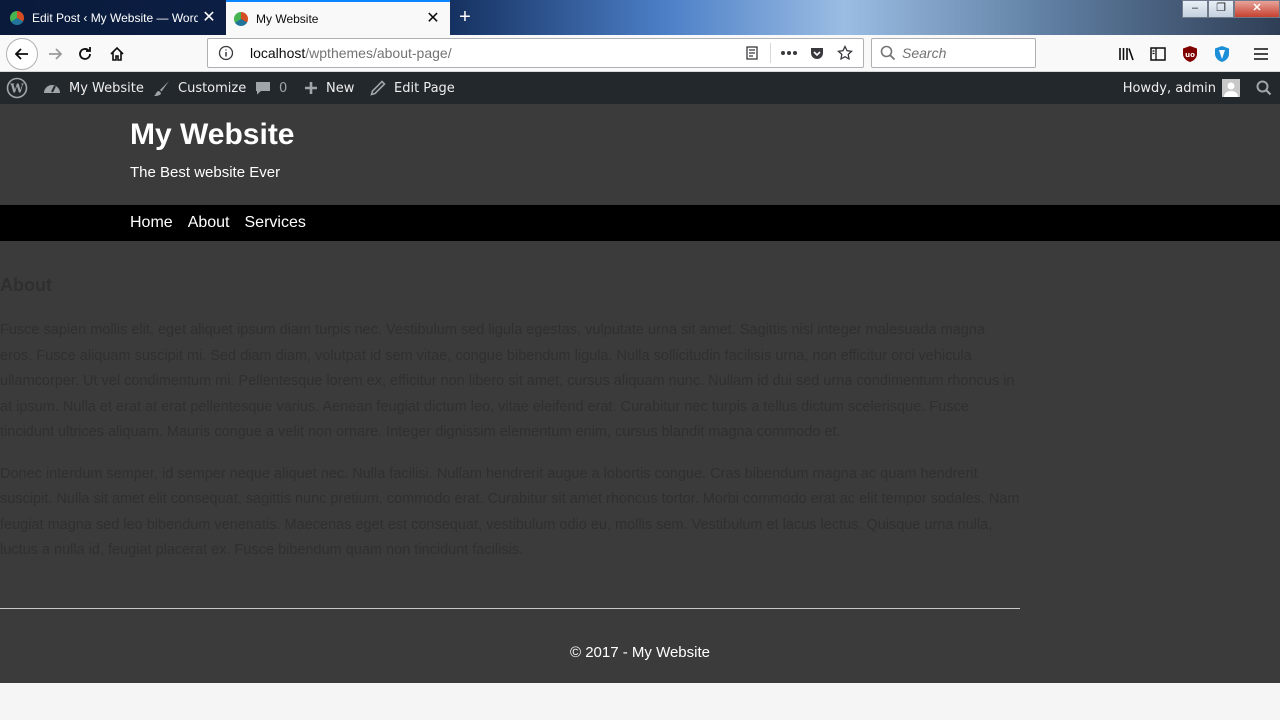 Image resolution: width=1280 pixels, height=720 pixels. Describe the element at coordinates (26, 285) in the screenshot. I see `page-title: About` at that location.